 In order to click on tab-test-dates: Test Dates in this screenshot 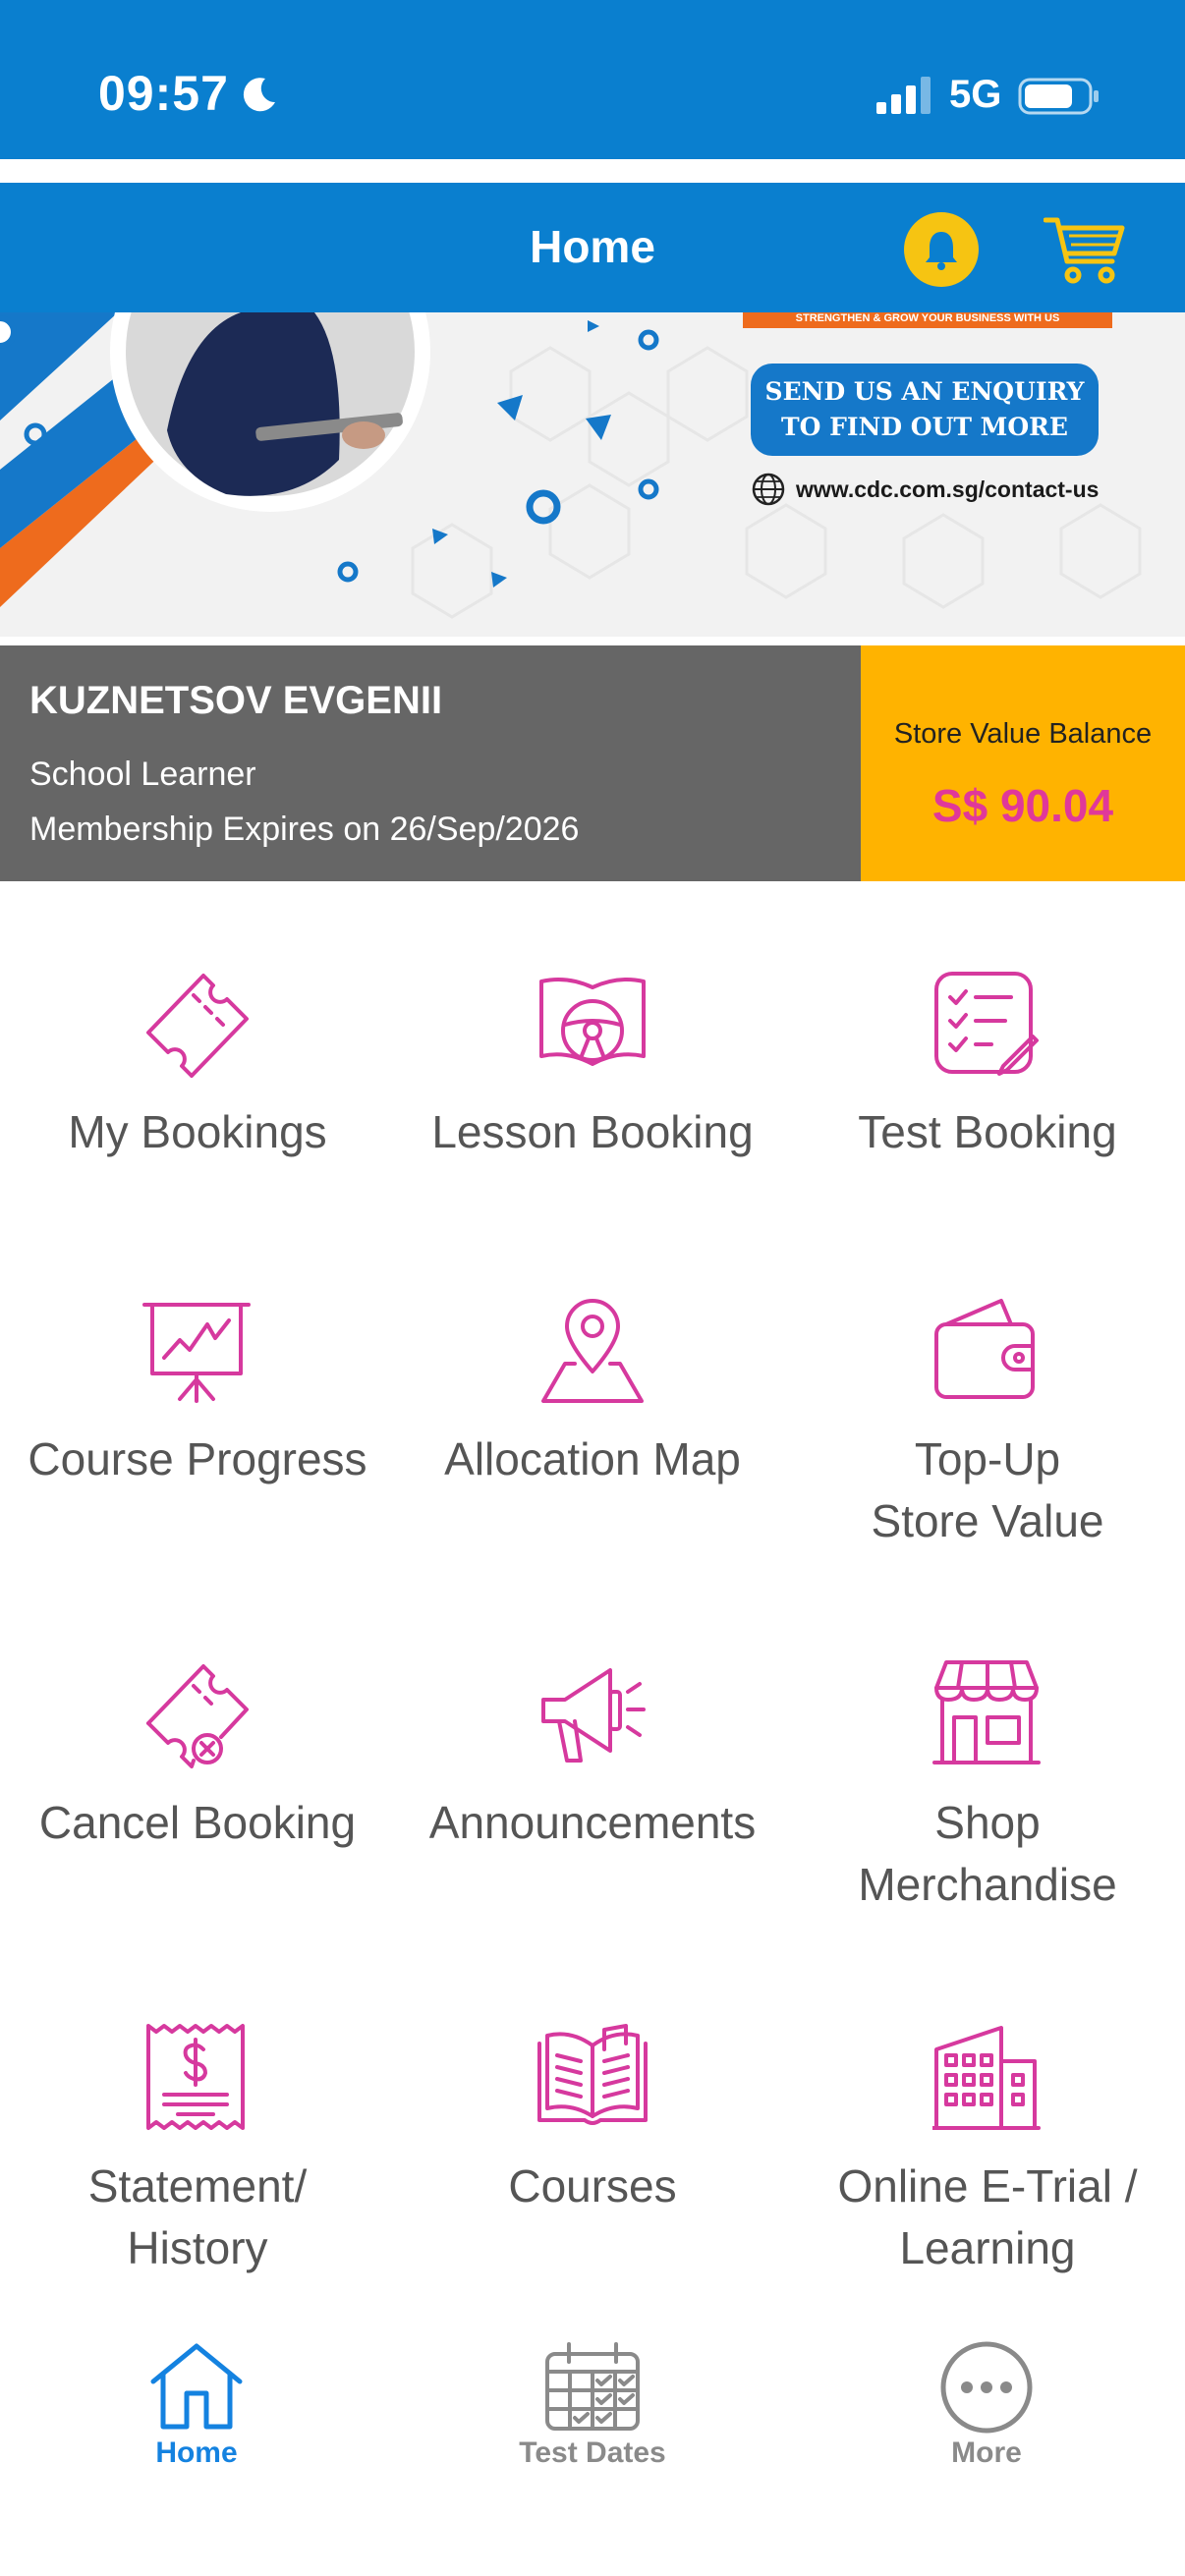, I will do `click(592, 2405)`.